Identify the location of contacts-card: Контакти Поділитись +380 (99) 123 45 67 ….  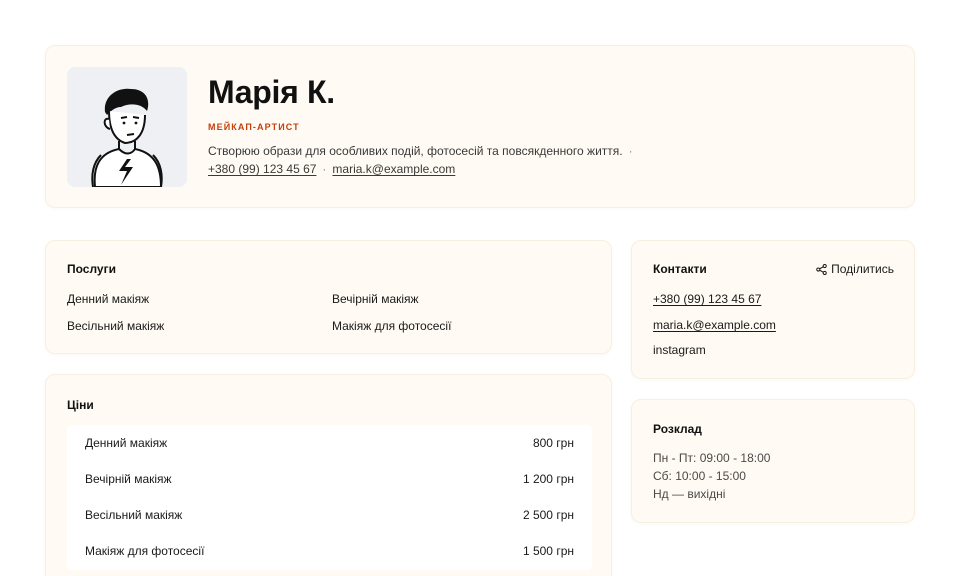
(773, 309).